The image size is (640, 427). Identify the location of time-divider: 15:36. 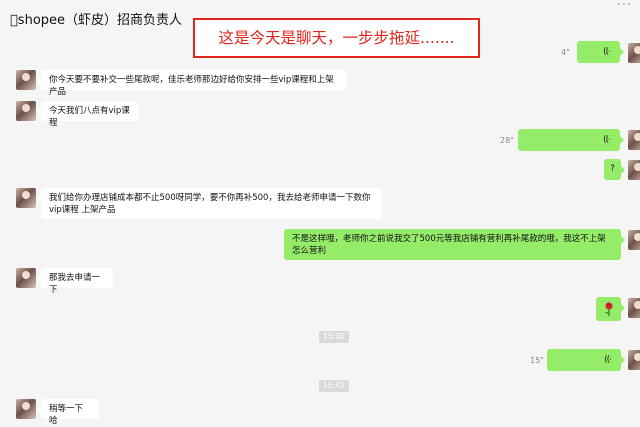
(334, 337).